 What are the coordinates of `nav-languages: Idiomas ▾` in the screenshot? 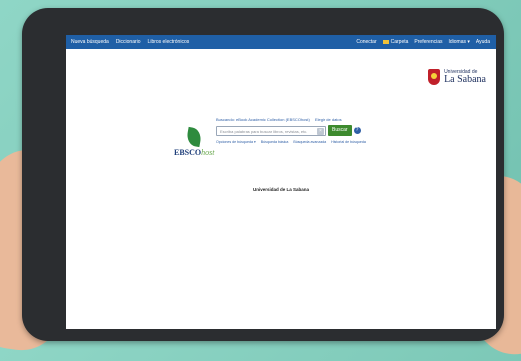 It's located at (459, 42).